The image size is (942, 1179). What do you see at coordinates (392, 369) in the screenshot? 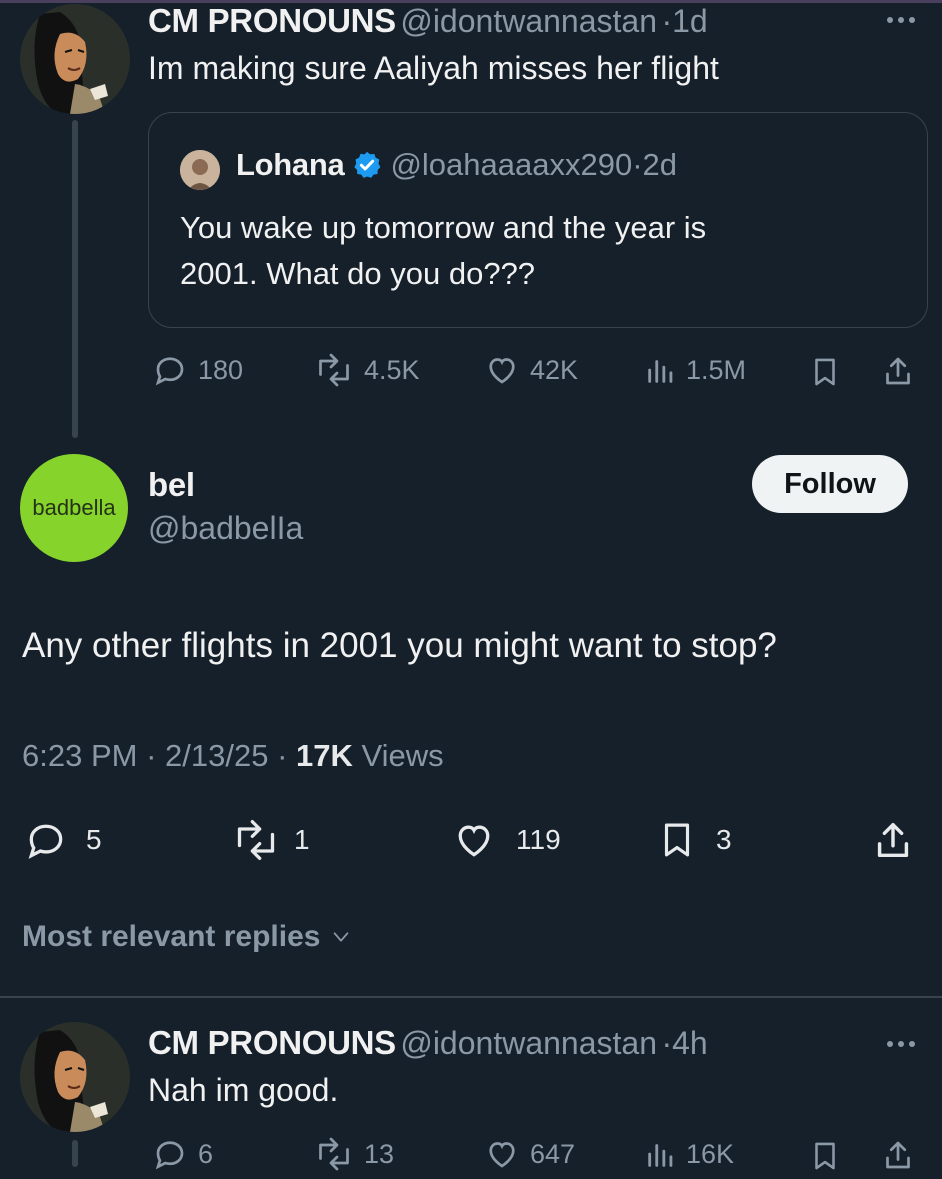
I see `repost-count: 4.5K` at bounding box center [392, 369].